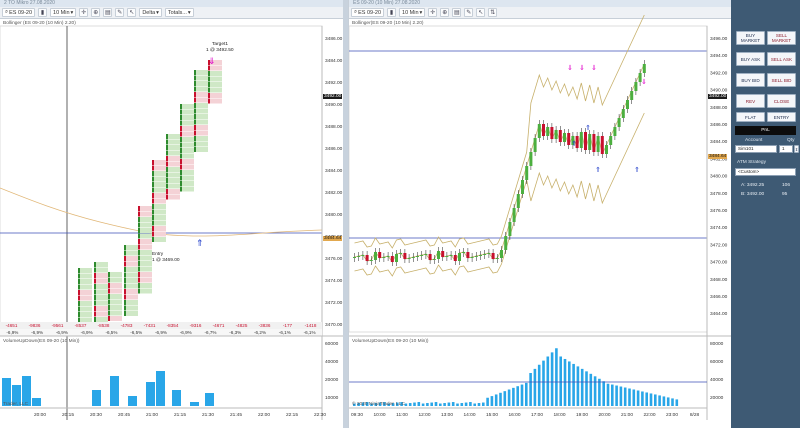 The image size is (800, 428). I want to click on pct-cell: -6,1%, so click(284, 332).